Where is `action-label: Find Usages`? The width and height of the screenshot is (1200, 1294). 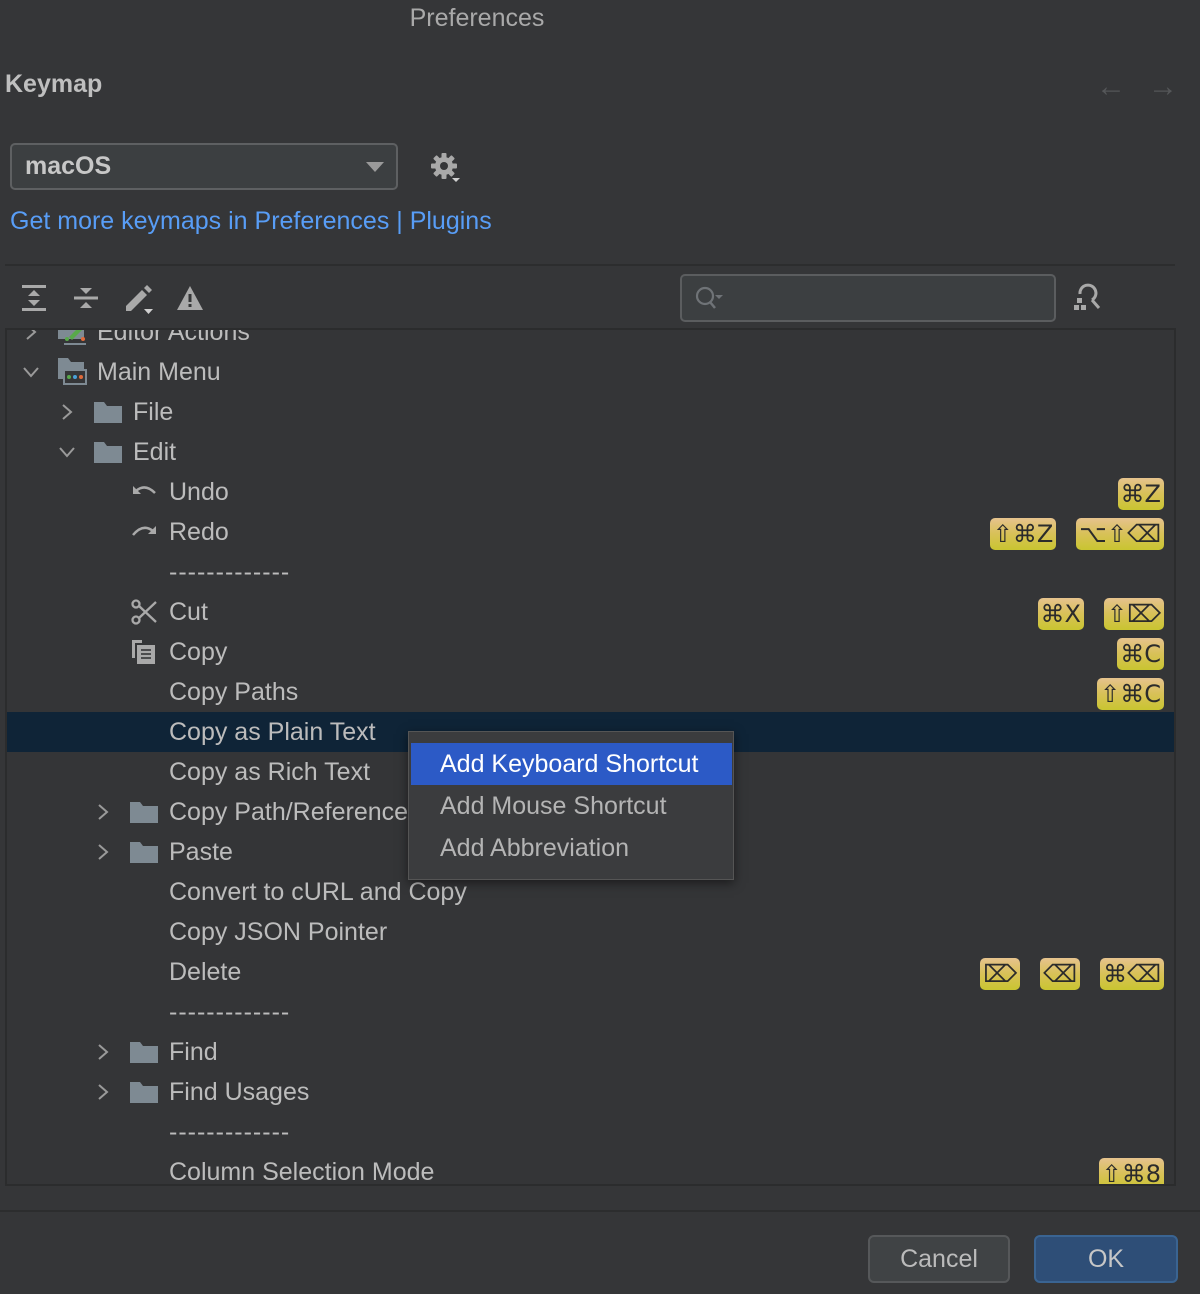
action-label: Find Usages is located at coordinates (239, 1091).